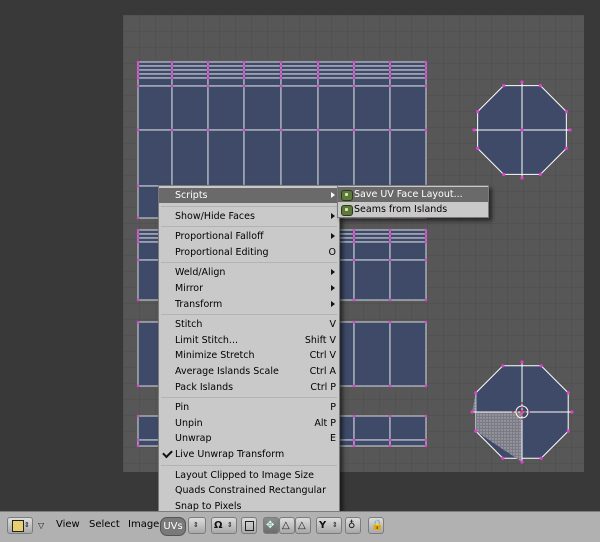  I want to click on vertex-select-icon: ✥, so click(270, 525).